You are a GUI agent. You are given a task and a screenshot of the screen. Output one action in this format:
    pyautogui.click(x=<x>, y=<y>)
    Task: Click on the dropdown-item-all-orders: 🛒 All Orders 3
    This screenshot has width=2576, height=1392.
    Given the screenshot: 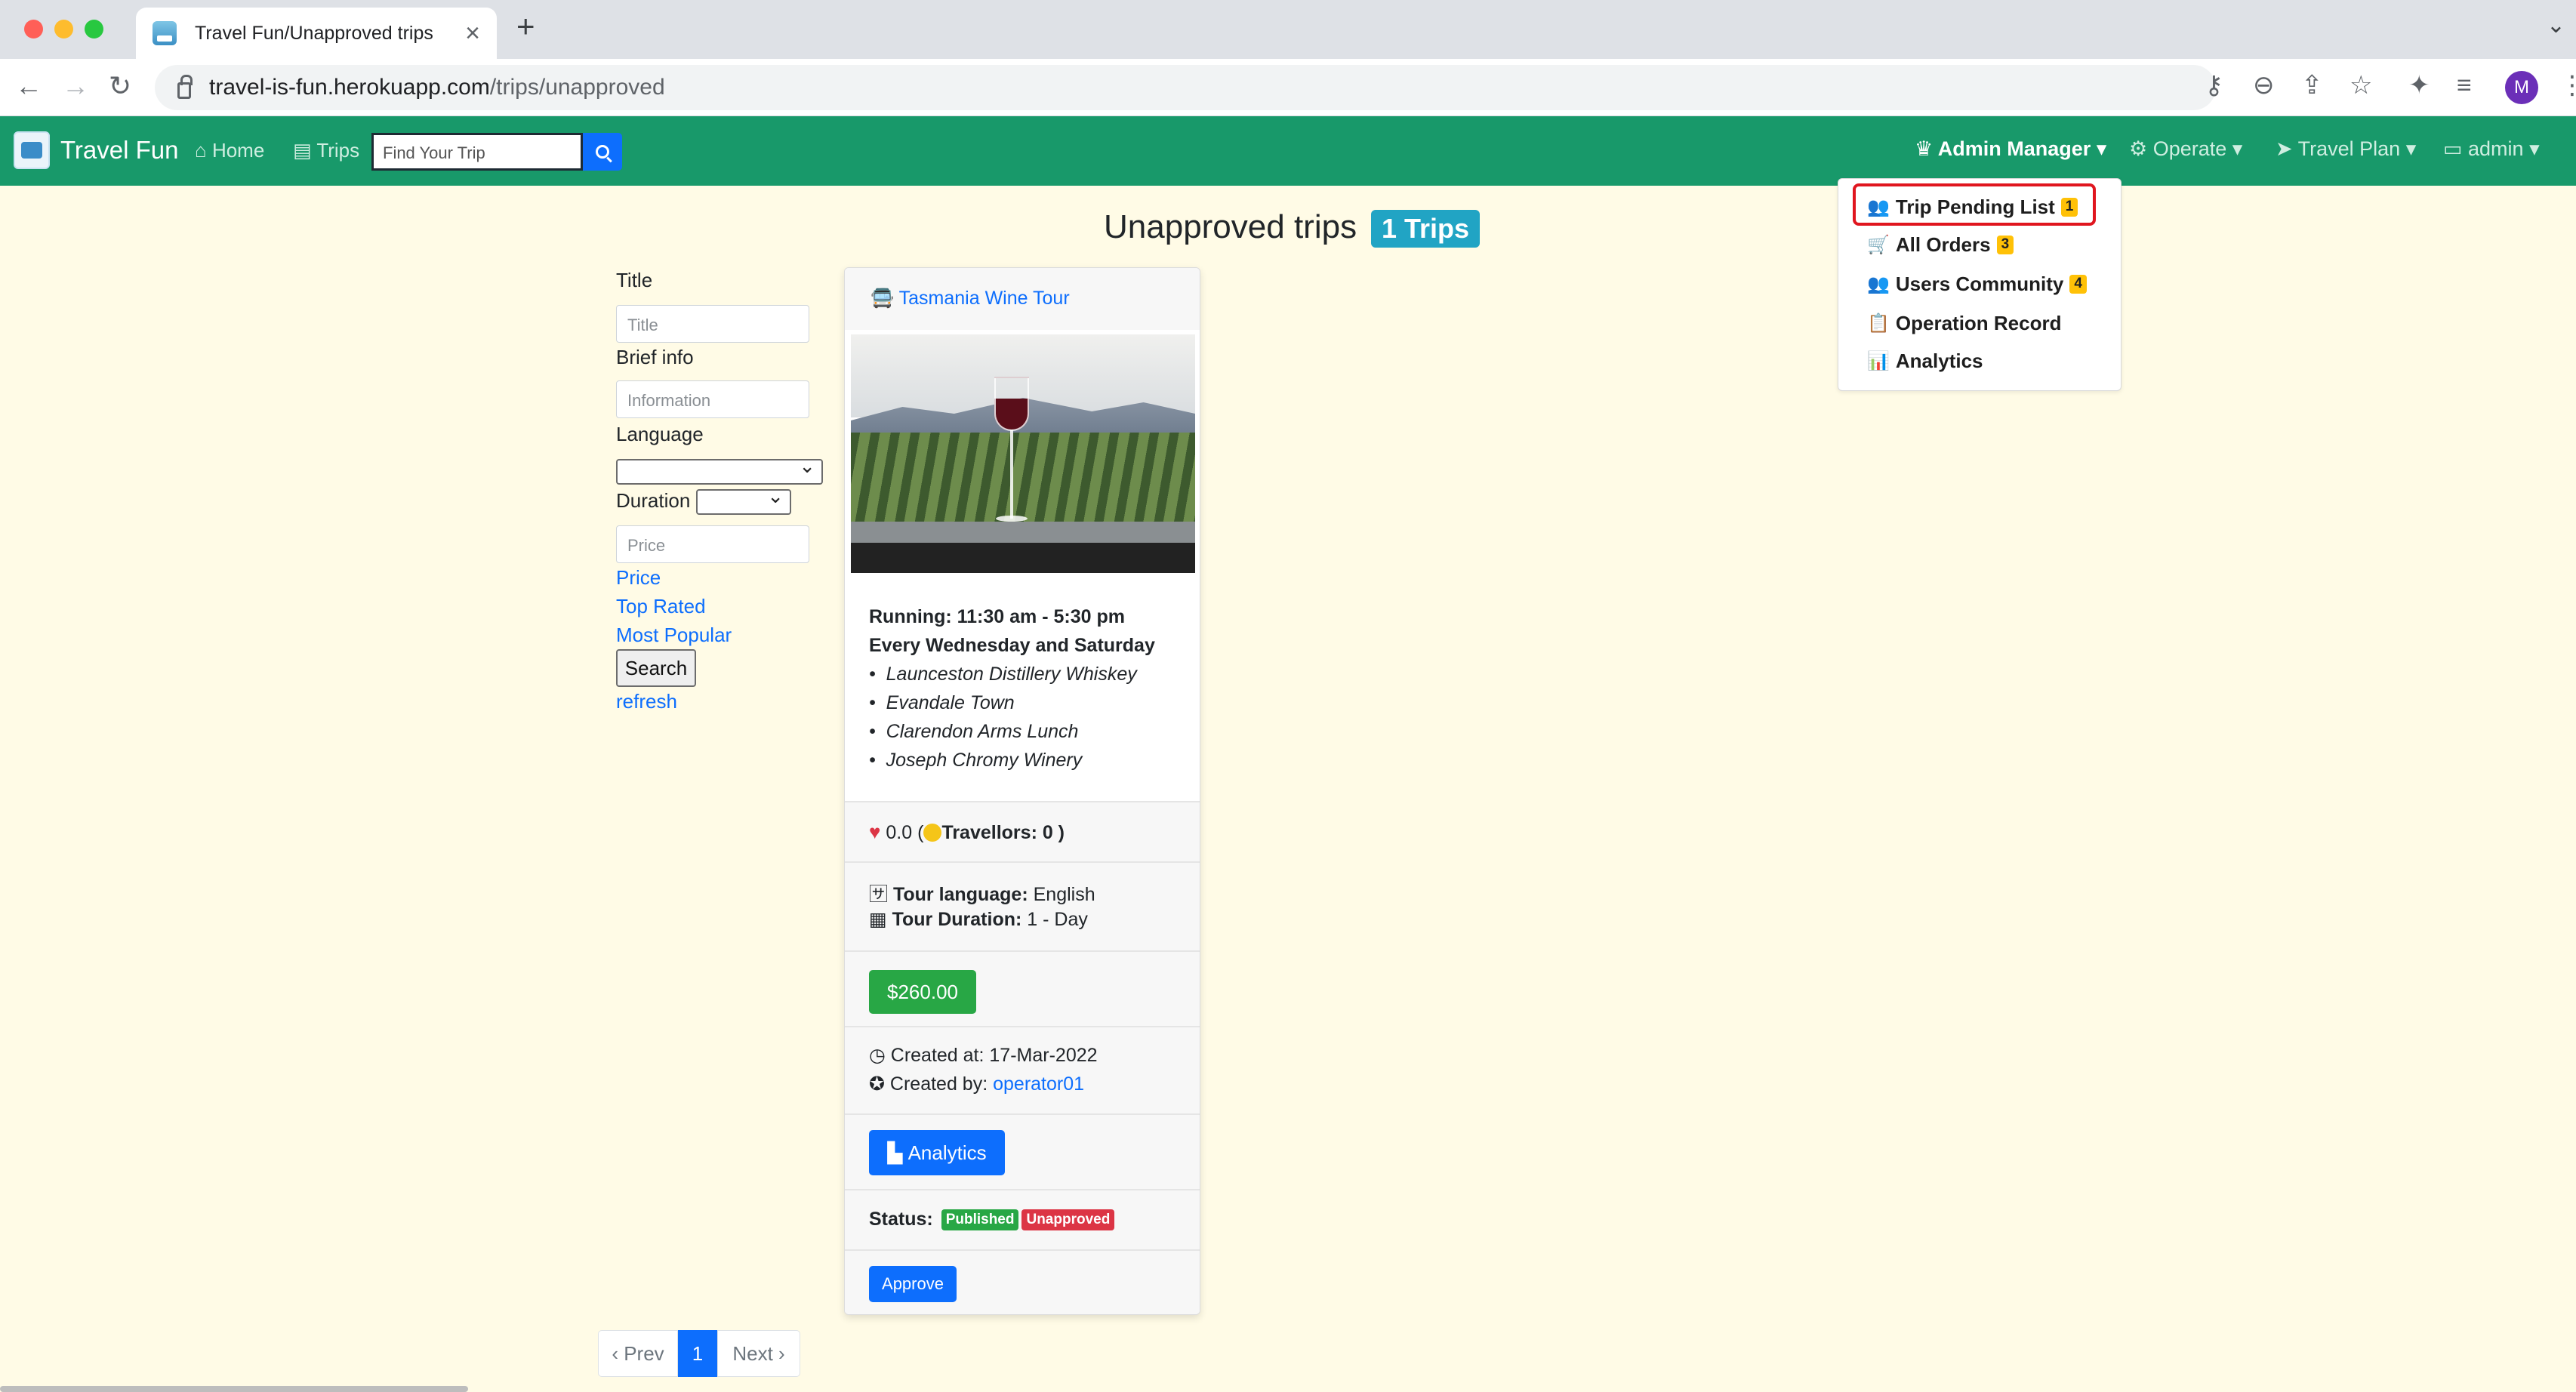 What is the action you would take?
    pyautogui.click(x=1940, y=245)
    